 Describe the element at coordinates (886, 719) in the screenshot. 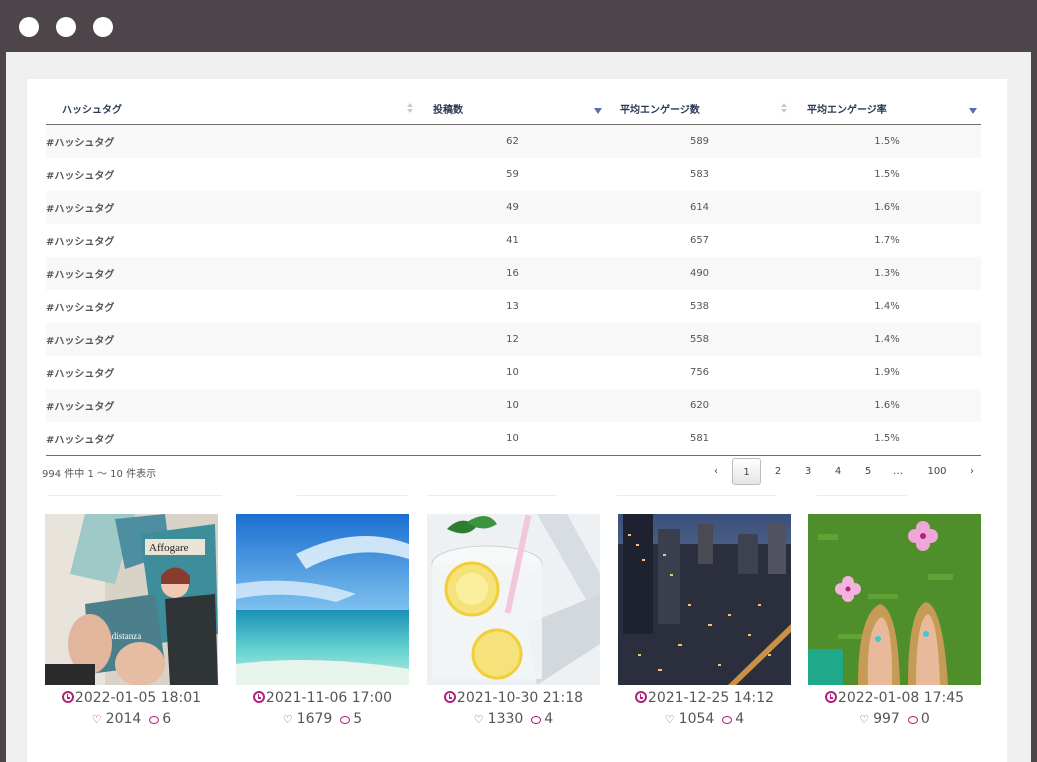

I see `likes-count: 997` at that location.